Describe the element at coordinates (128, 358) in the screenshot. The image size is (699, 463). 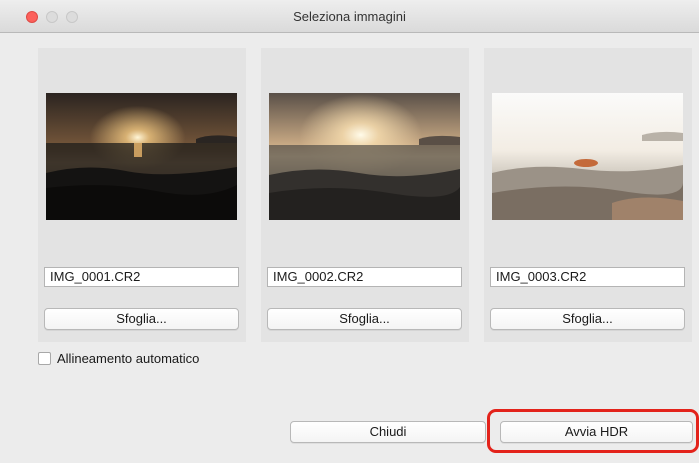
I see `auto-align-label: Allineamento automatico` at that location.